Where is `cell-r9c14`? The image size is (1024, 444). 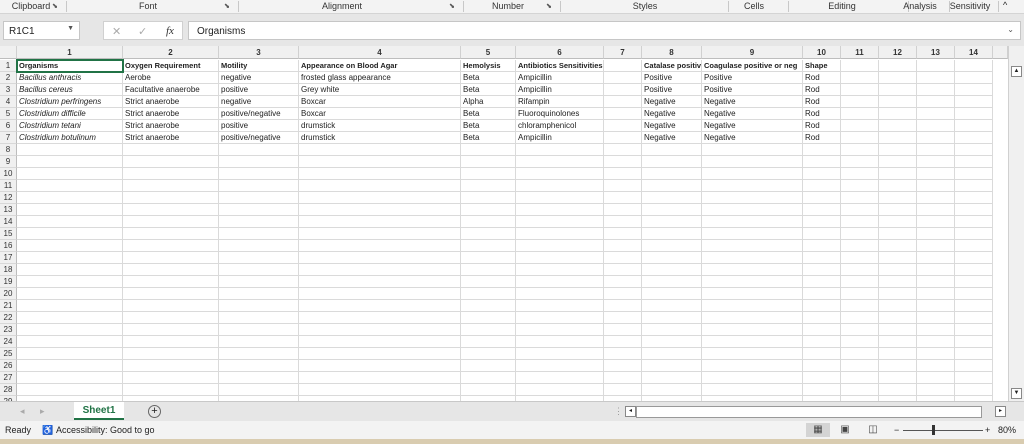 cell-r9c14 is located at coordinates (974, 162).